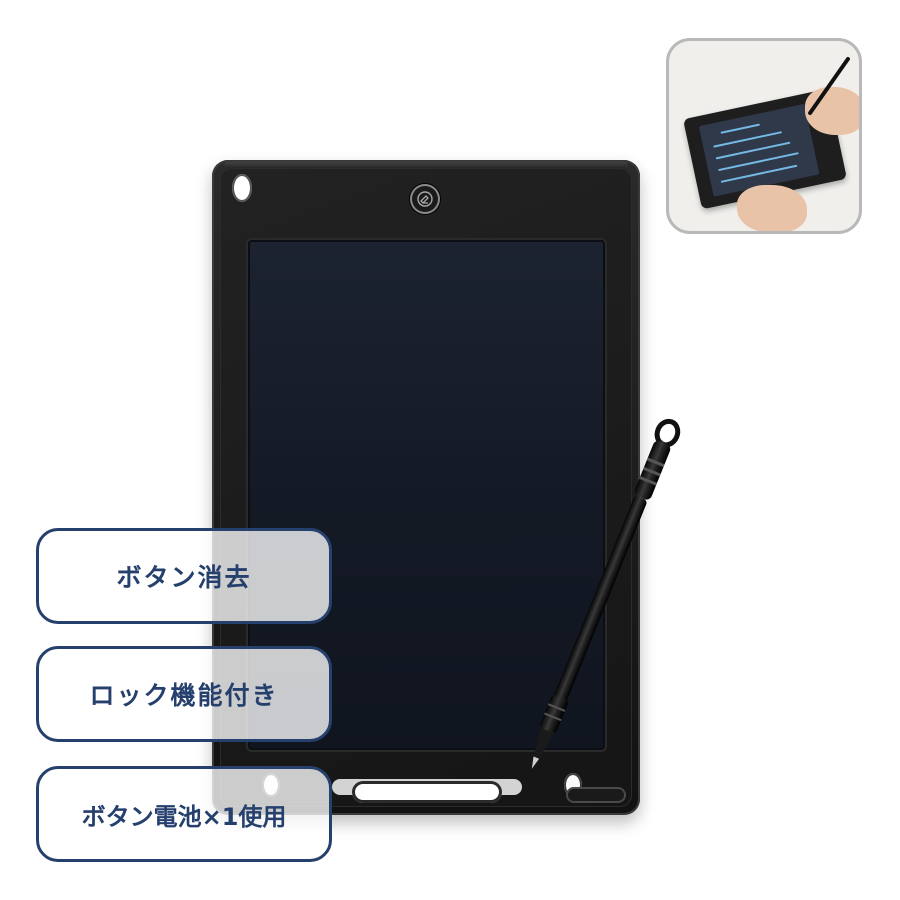 The width and height of the screenshot is (900, 900). I want to click on inset-hand-left, so click(772, 208).